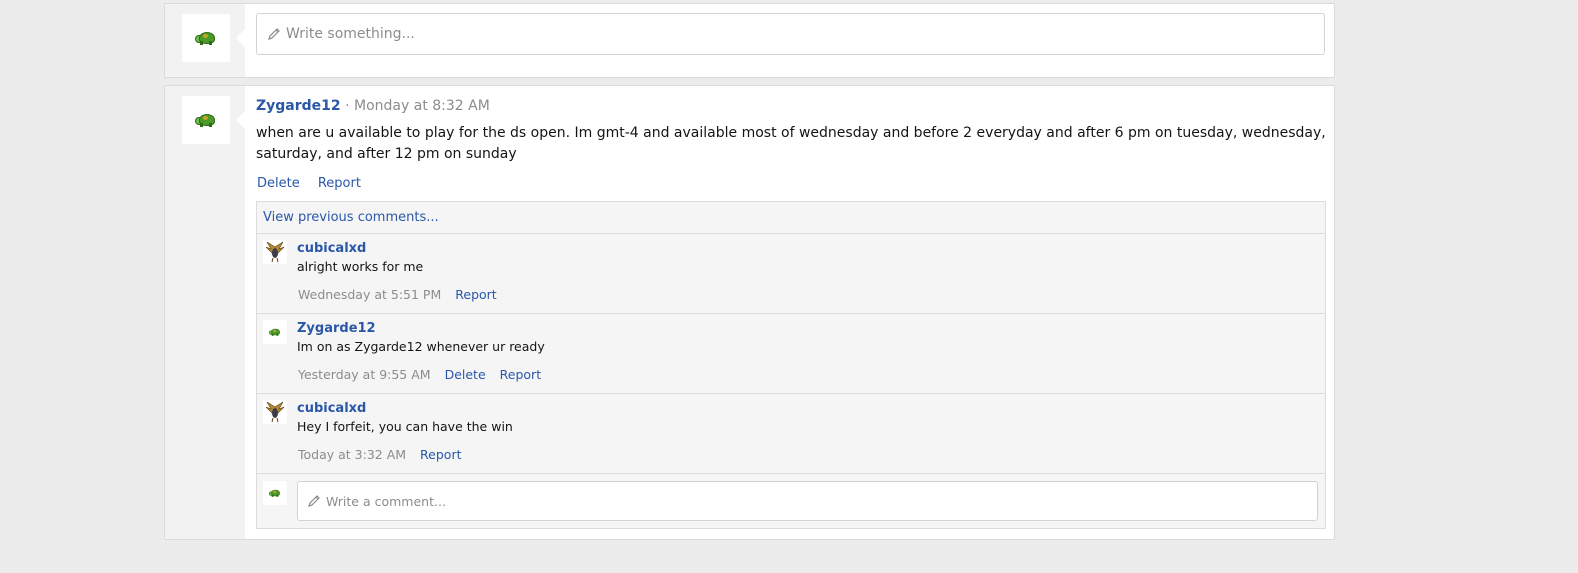 The image size is (1578, 573). I want to click on avatar-column, so click(205, 312).